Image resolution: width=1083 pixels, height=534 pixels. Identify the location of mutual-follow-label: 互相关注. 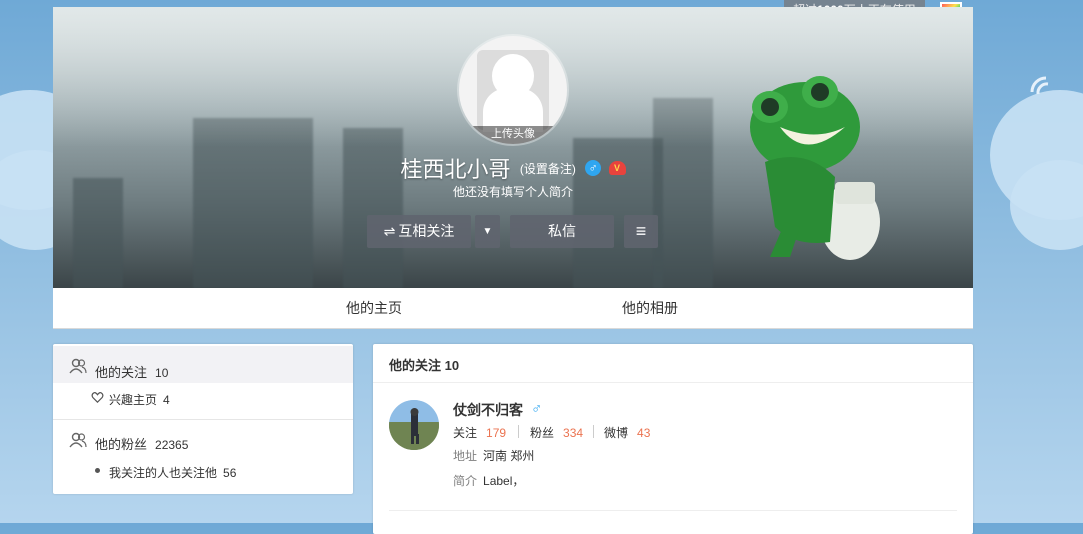
(426, 231).